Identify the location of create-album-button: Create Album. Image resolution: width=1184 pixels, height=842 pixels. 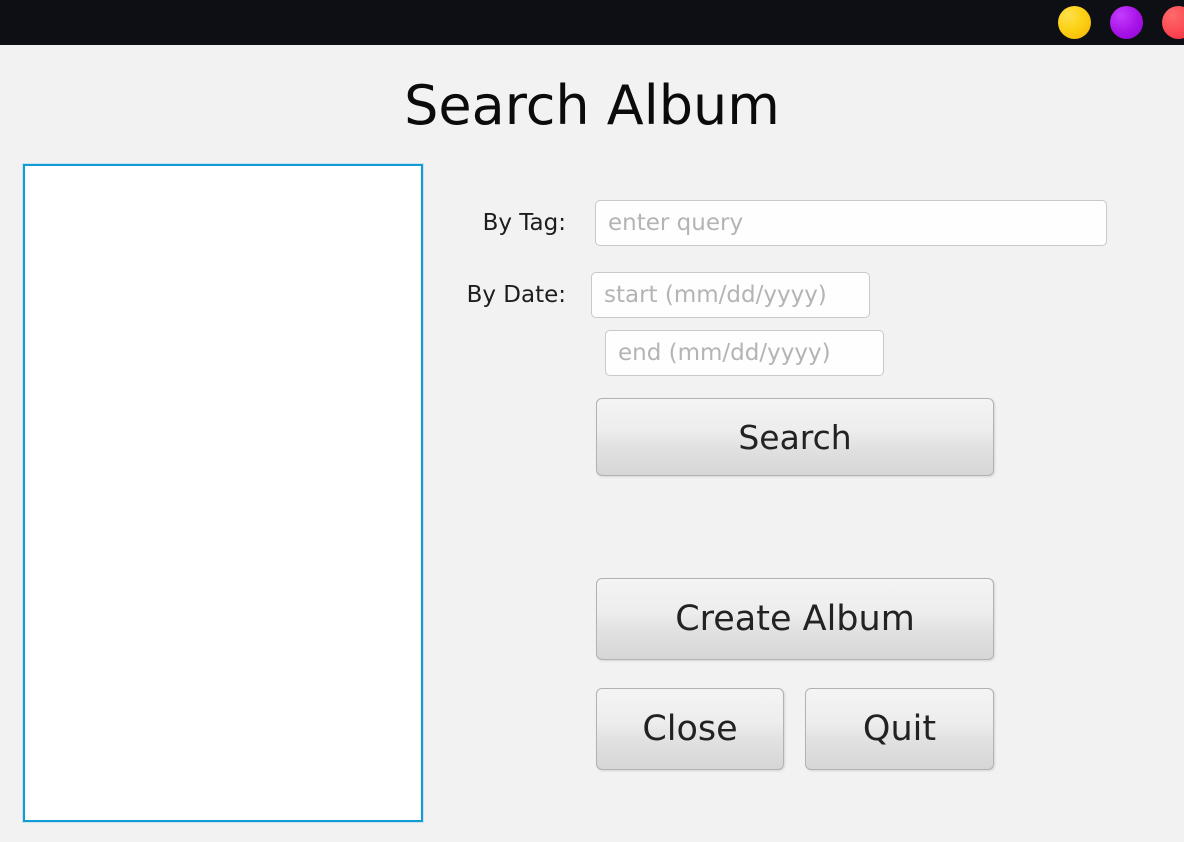
(795, 619).